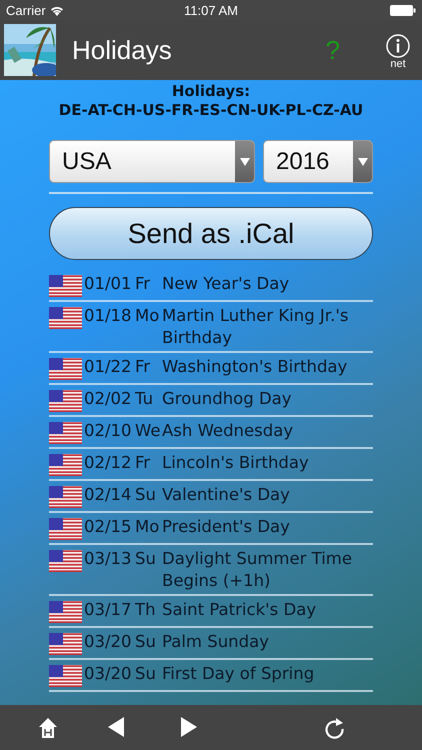 The height and width of the screenshot is (750, 422). What do you see at coordinates (144, 399) in the screenshot?
I see `holiday-weekday: Tu` at bounding box center [144, 399].